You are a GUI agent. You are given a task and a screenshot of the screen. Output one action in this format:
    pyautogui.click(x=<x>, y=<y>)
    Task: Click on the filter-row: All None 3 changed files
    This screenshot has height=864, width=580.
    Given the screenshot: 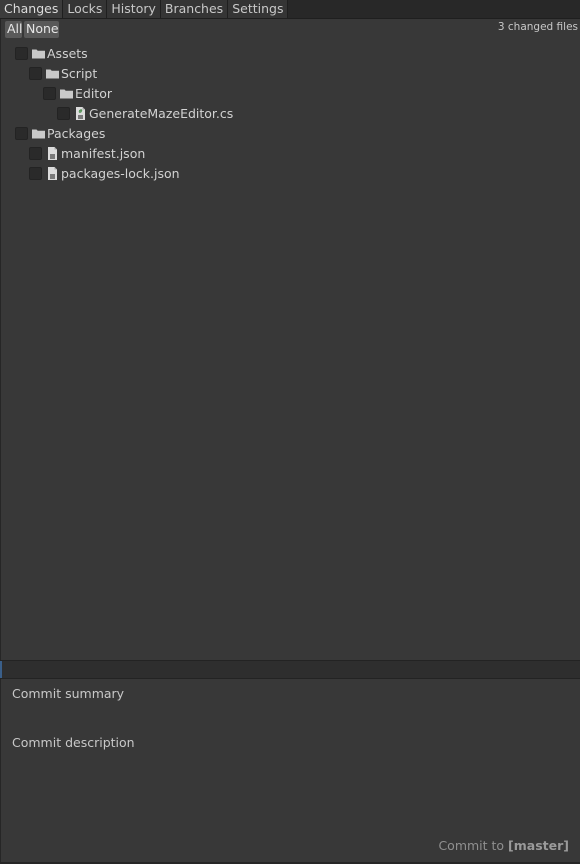 What is the action you would take?
    pyautogui.click(x=290, y=29)
    